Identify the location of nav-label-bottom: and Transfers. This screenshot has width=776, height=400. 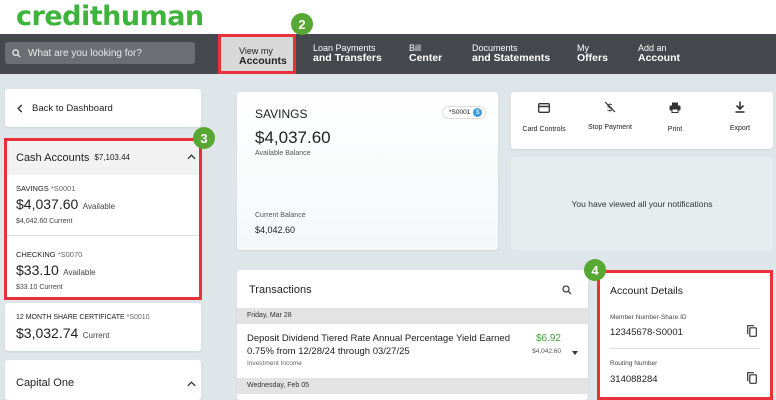
(347, 58).